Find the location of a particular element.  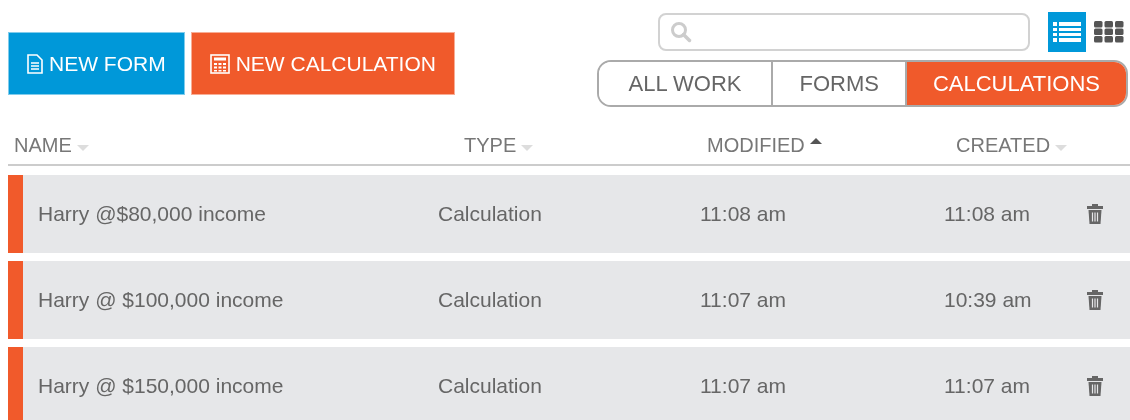

name-cell-text: Harry @$80,000 income is located at coordinates (152, 214).